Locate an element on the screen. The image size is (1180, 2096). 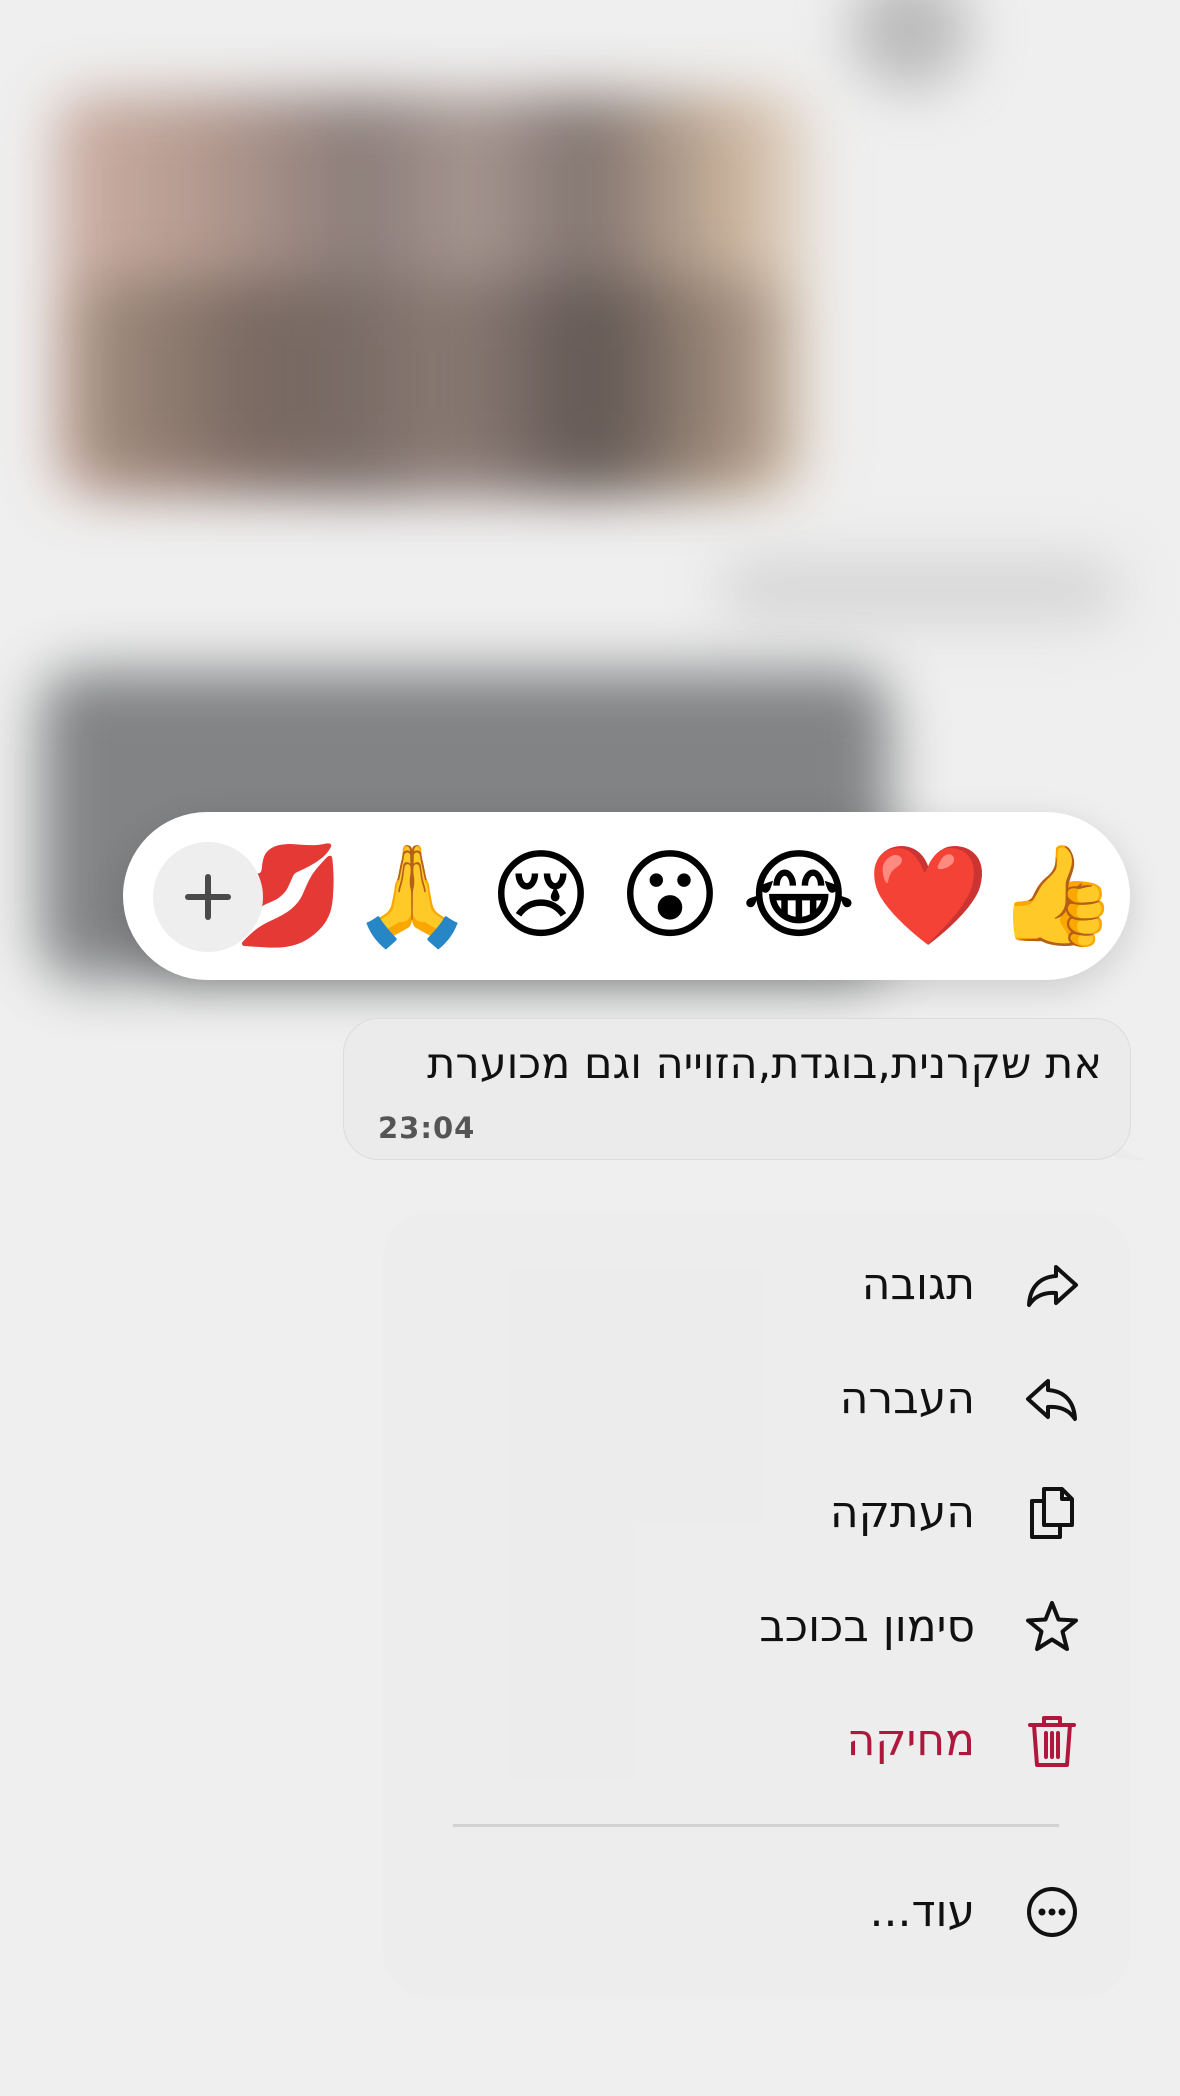
menu-item-label: סימון בכוכב is located at coordinates (867, 1626).